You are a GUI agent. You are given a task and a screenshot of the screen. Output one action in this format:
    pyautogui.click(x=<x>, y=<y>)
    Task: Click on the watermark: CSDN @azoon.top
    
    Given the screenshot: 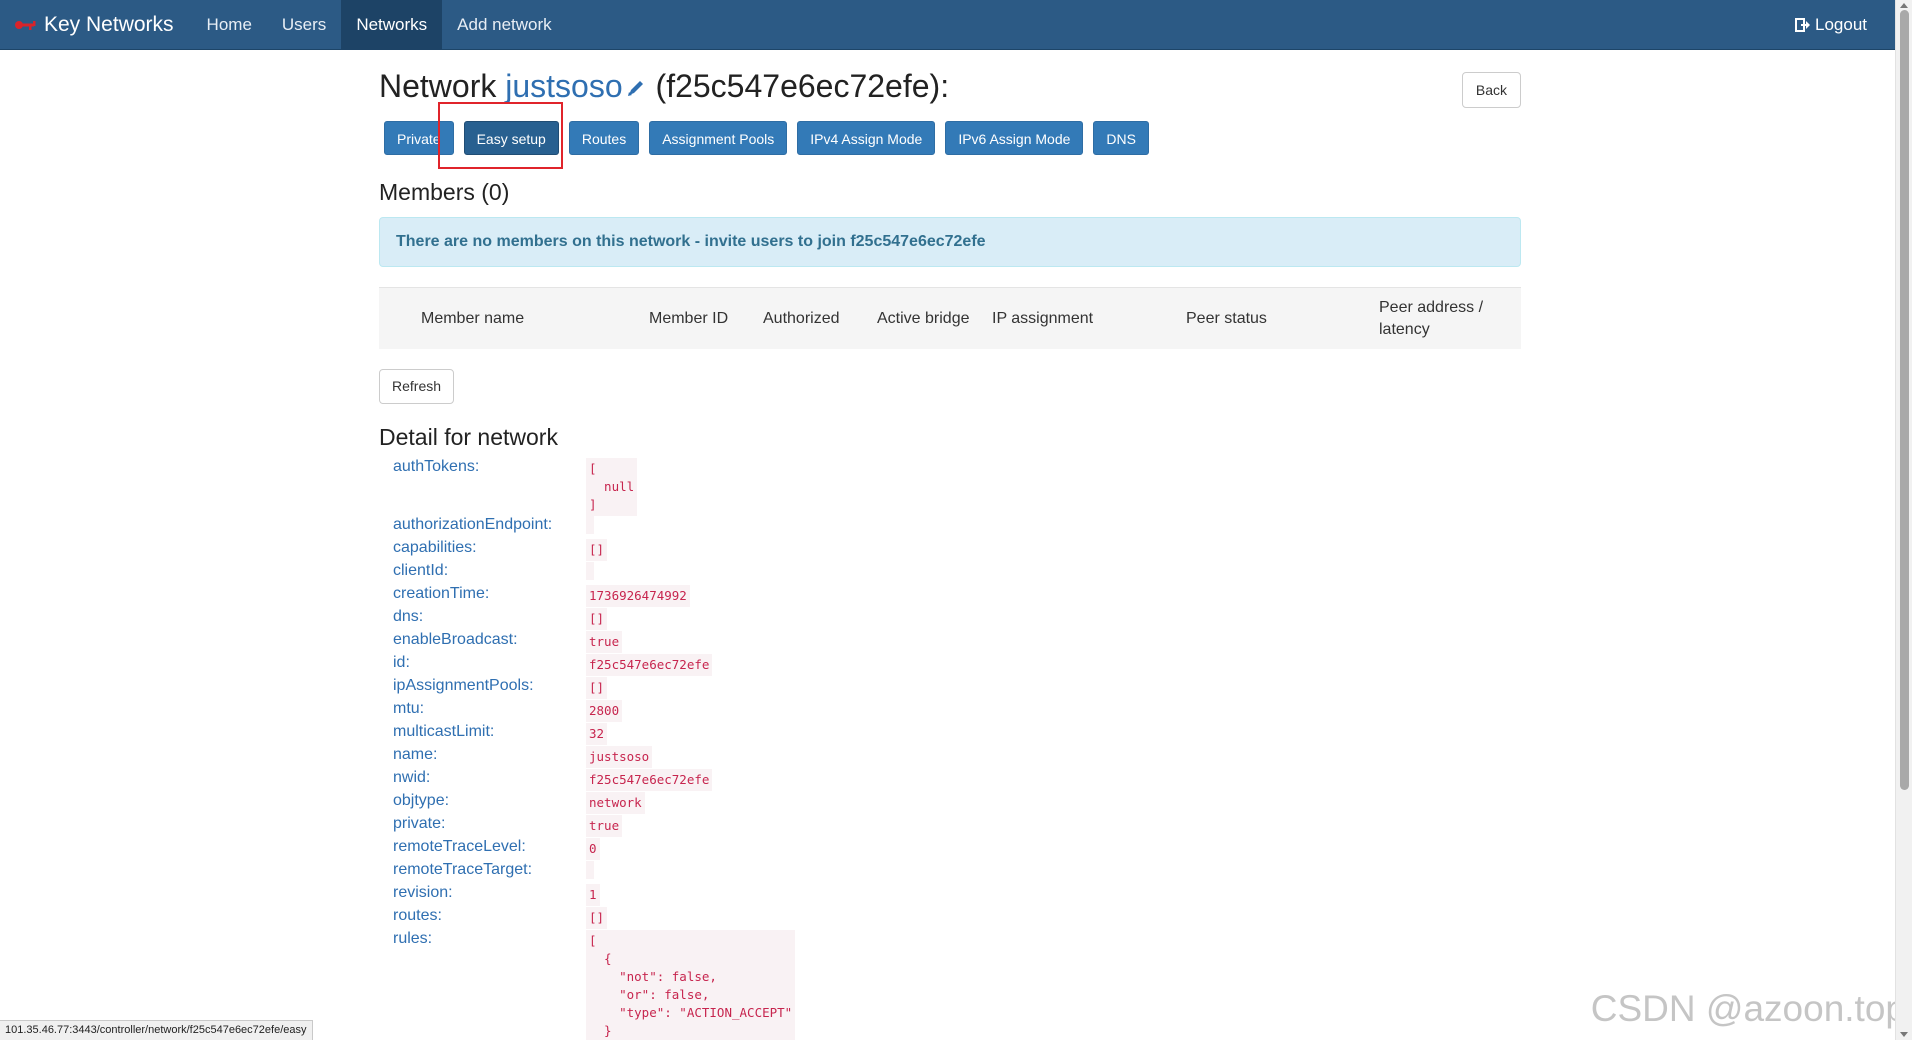 What is the action you would take?
    pyautogui.click(x=1748, y=1008)
    